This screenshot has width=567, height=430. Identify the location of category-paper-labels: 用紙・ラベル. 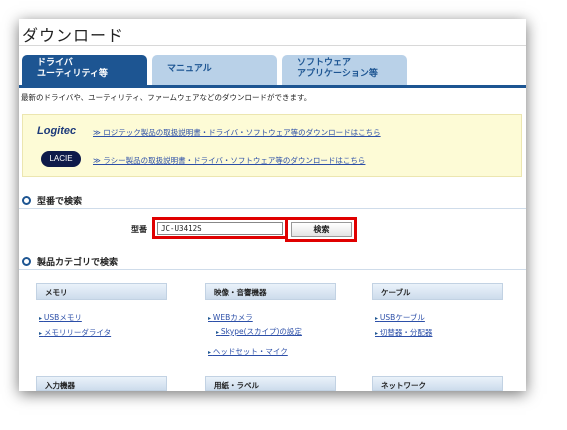
(270, 383).